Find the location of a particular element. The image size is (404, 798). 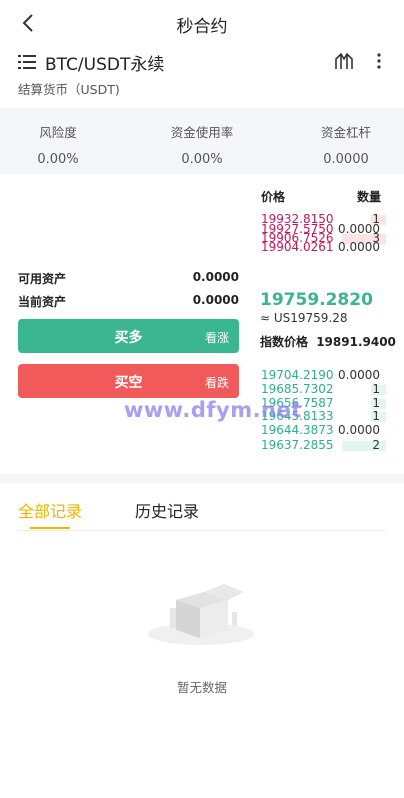

bid-price: 19704.2190 is located at coordinates (297, 375).